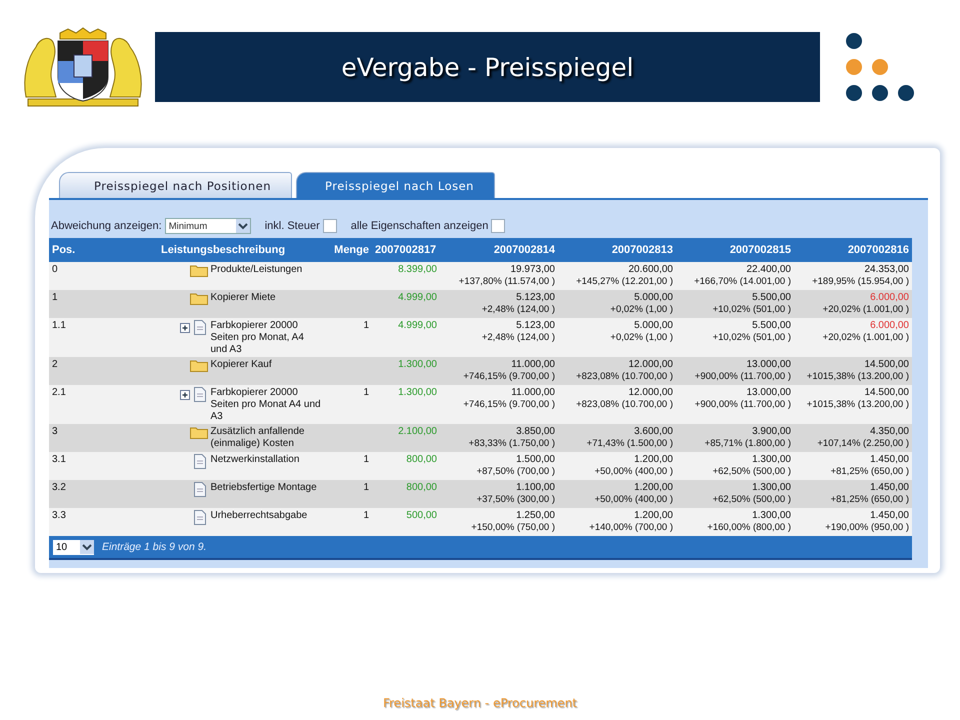 This screenshot has height=720, width=960. What do you see at coordinates (617, 250) in the screenshot?
I see `column-header: 2007002813` at bounding box center [617, 250].